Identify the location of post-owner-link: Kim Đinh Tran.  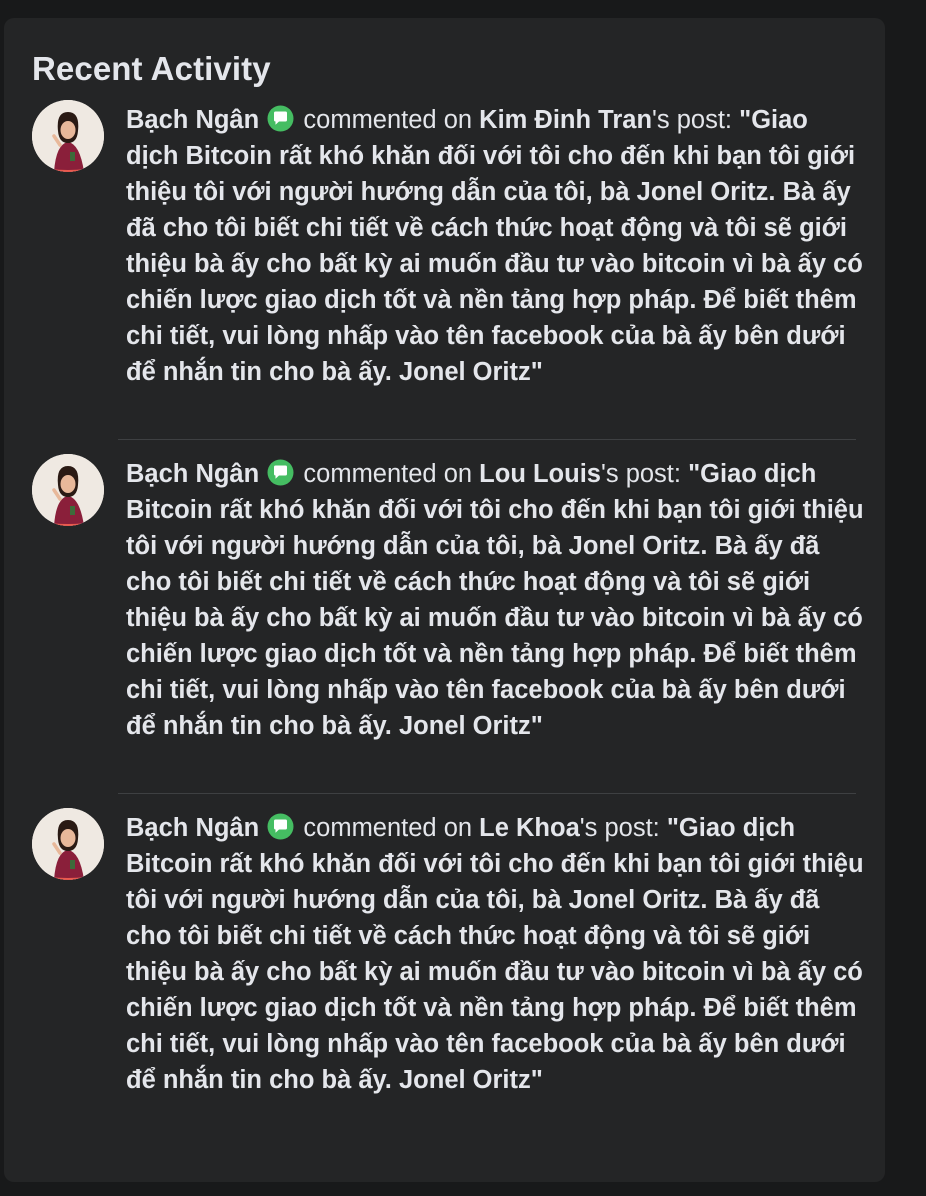
(565, 120).